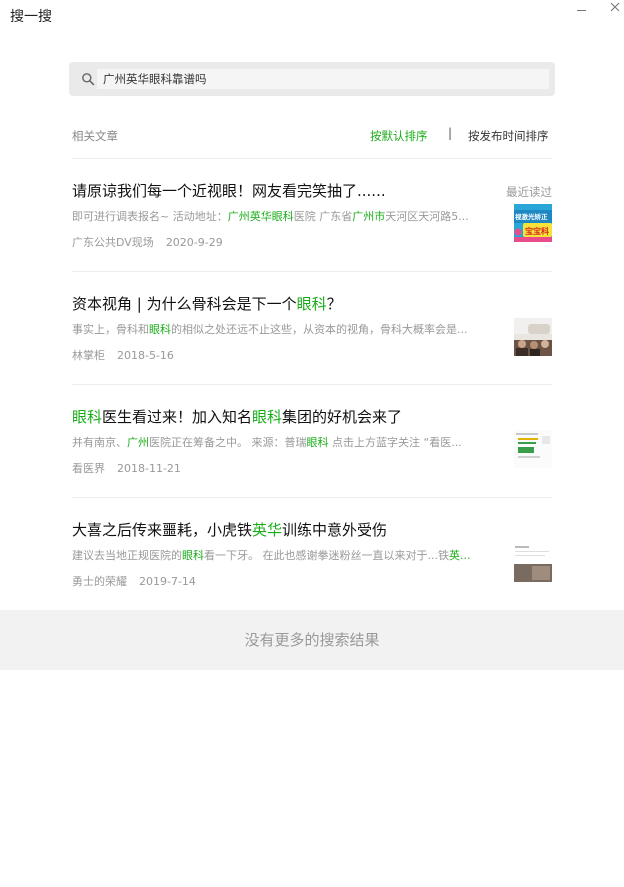  What do you see at coordinates (537, 231) in the screenshot?
I see `thumb-text: 宝宝科` at bounding box center [537, 231].